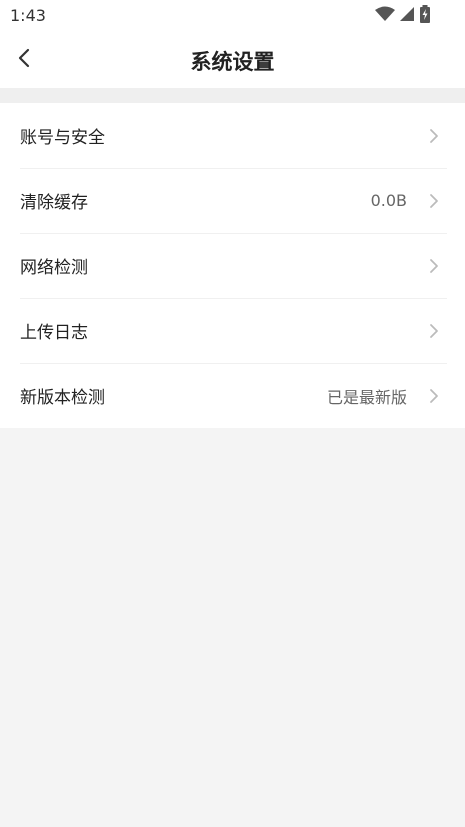 The height and width of the screenshot is (827, 465). Describe the element at coordinates (54, 333) in the screenshot. I see `settings-item-label: 上传日志` at that location.